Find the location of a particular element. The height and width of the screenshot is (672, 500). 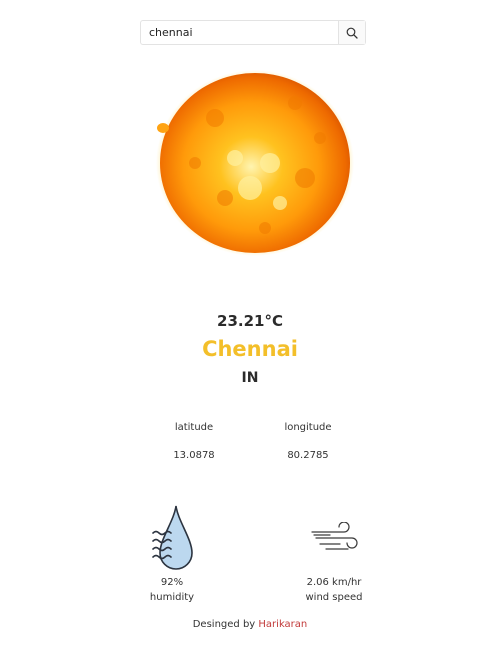

search-button is located at coordinates (351, 32).